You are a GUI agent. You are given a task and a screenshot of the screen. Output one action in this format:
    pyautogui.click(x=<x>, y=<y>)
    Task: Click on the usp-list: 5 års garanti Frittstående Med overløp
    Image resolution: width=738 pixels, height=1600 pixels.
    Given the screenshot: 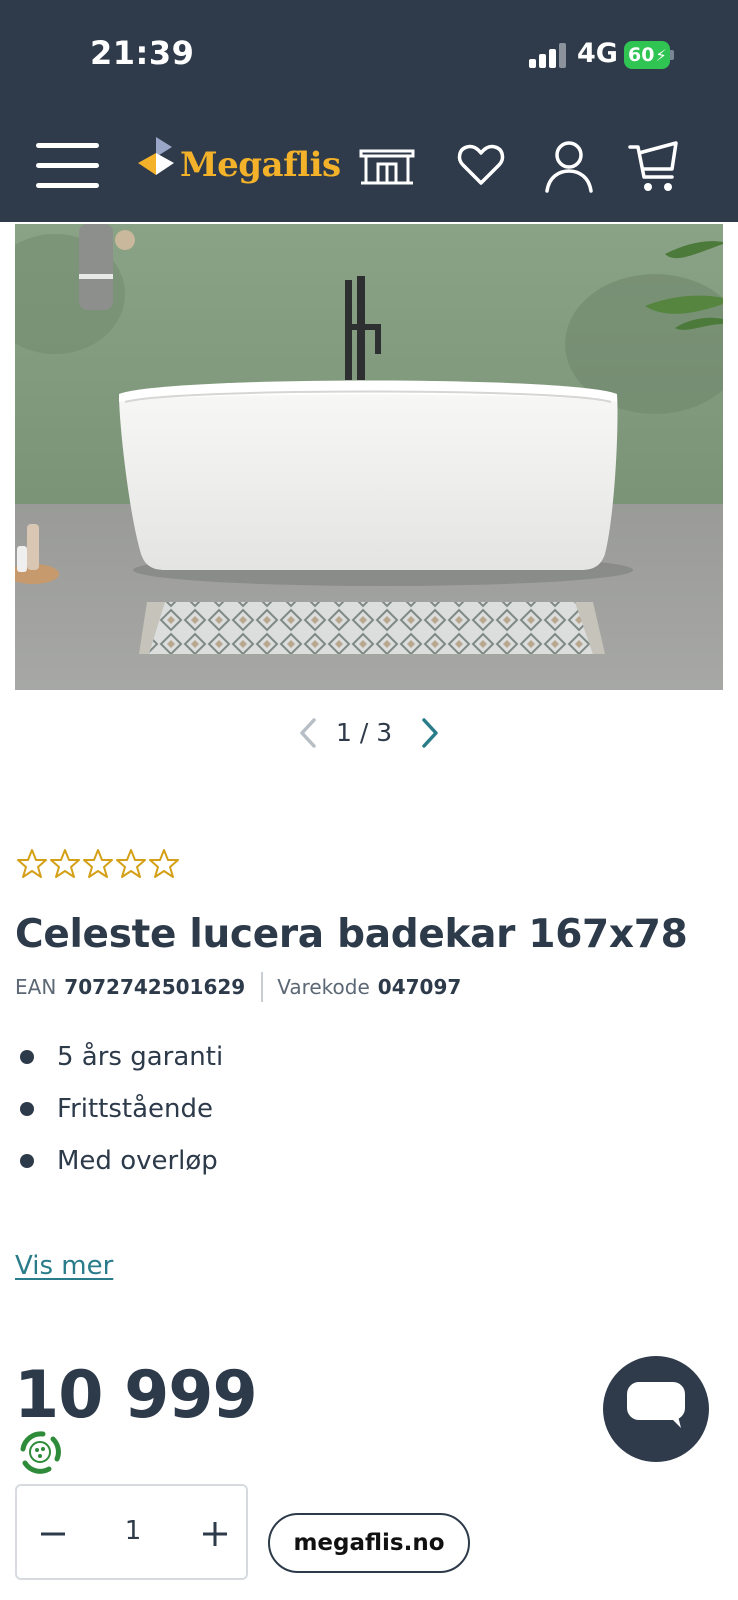 What is the action you would take?
    pyautogui.click(x=120, y=1118)
    